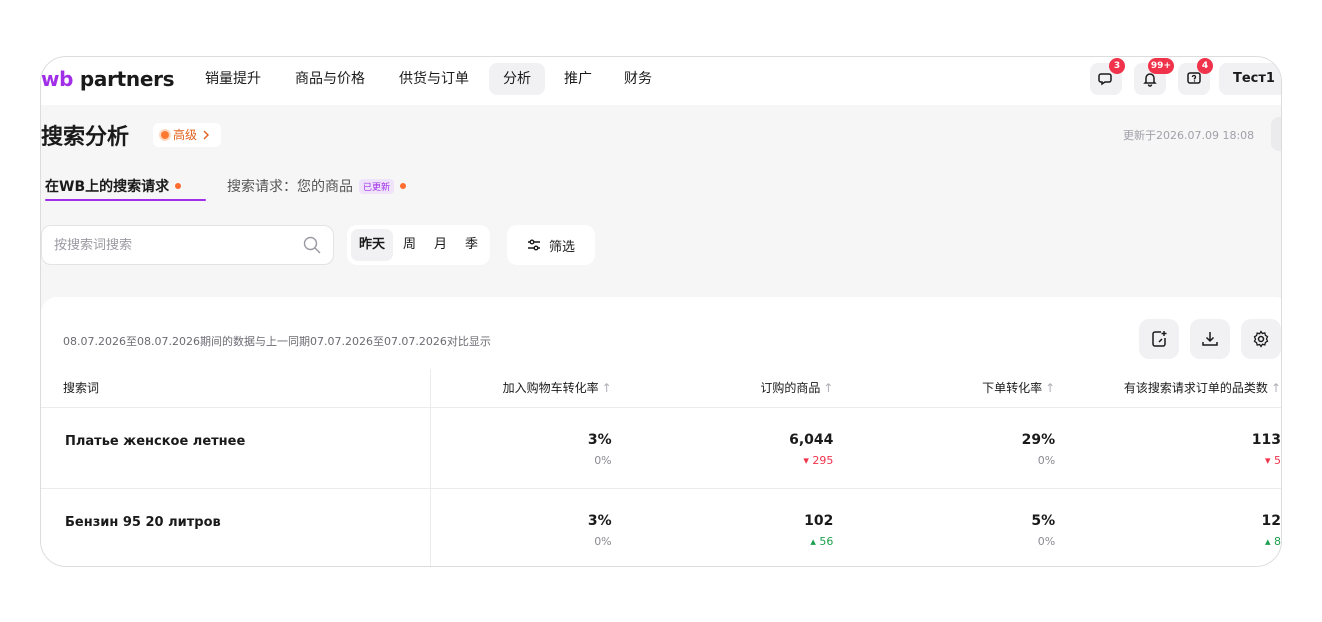 The image size is (1322, 622). What do you see at coordinates (1269, 541) in the screenshot?
I see `trend-up-icon: ▴` at bounding box center [1269, 541].